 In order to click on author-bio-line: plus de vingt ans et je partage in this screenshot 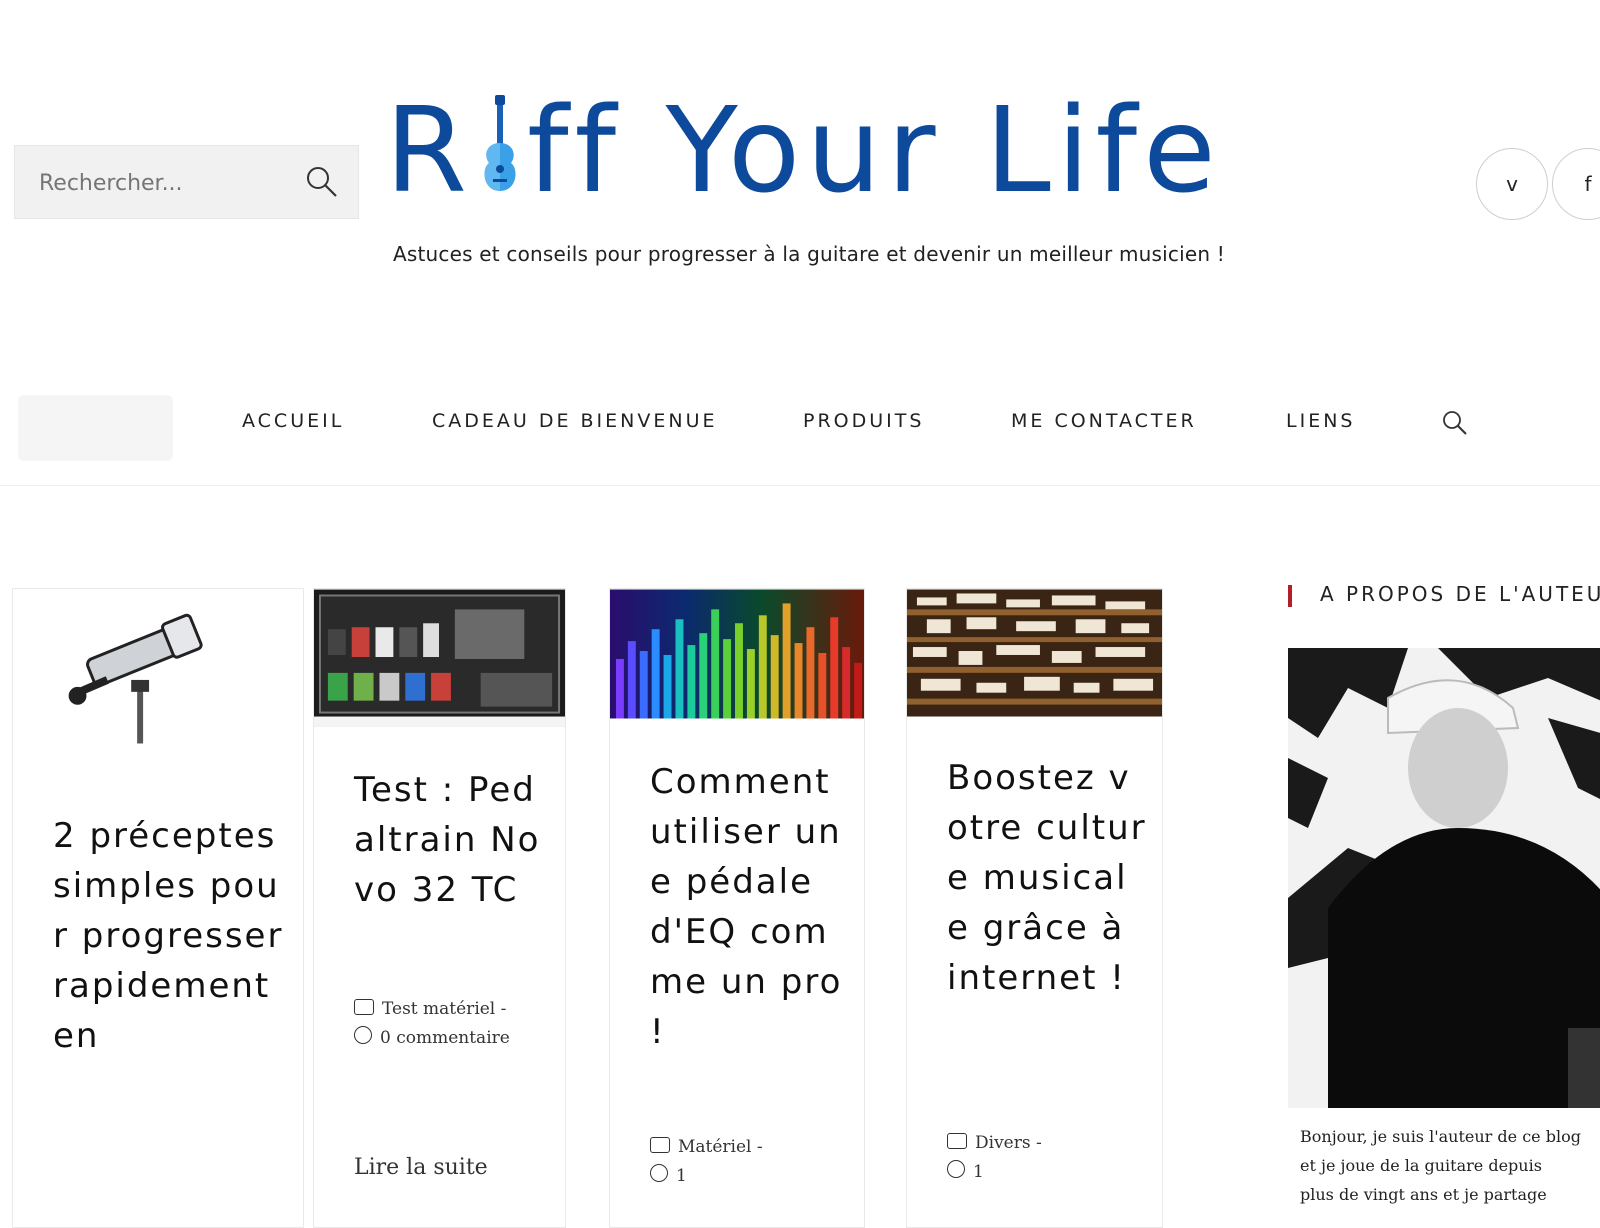, I will do `click(1423, 1194)`.